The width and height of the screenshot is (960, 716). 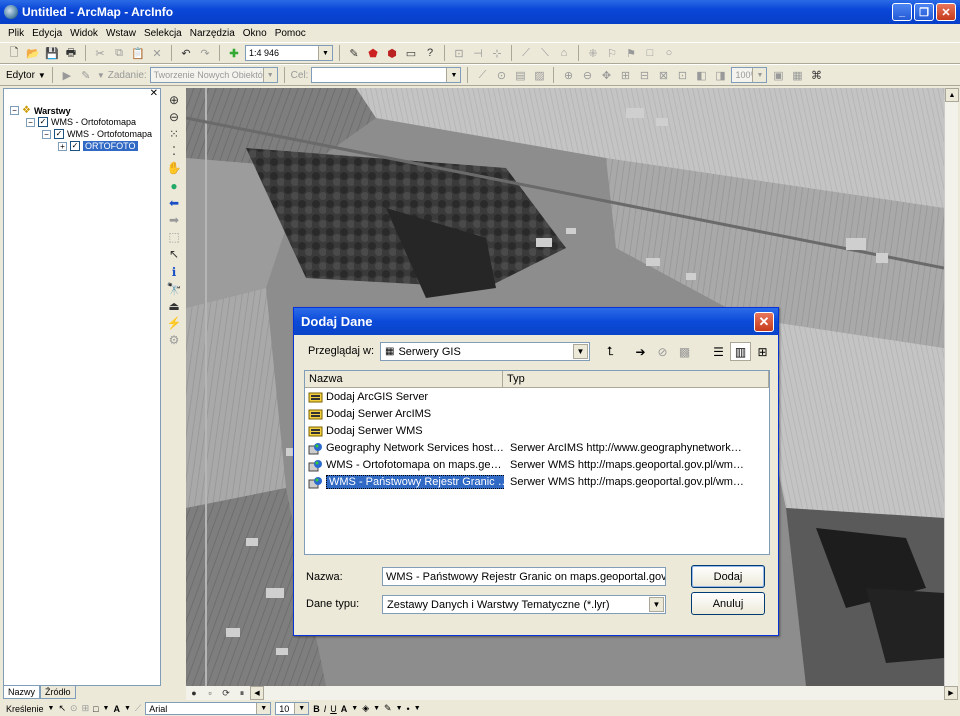 I want to click on pan-icon: ✋, so click(x=174, y=168).